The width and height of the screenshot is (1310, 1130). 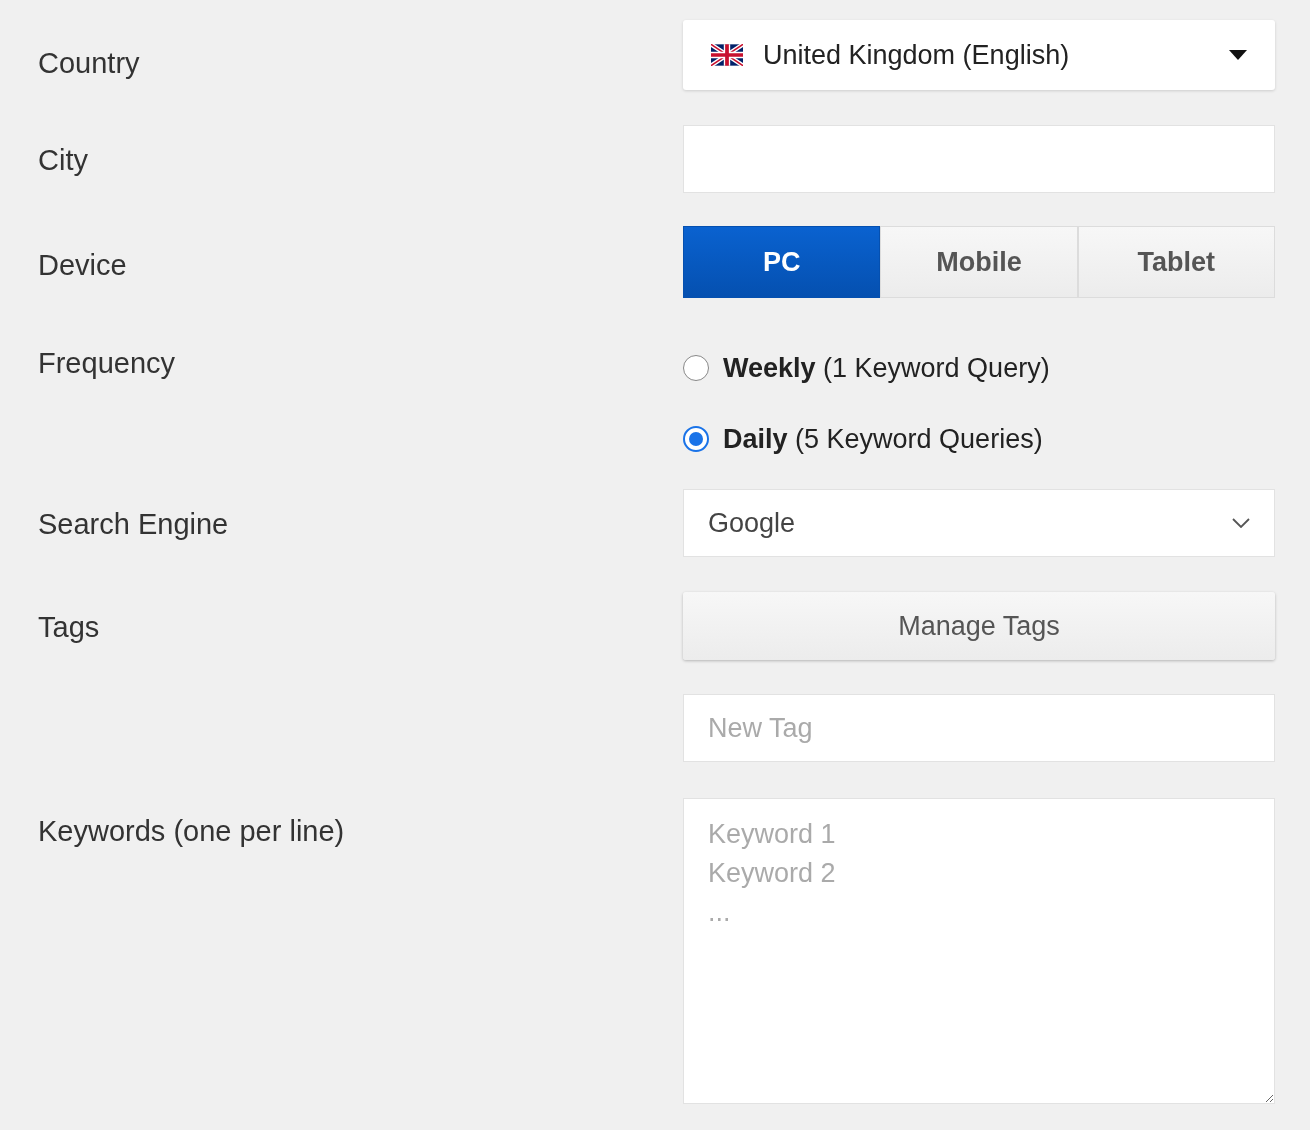 What do you see at coordinates (979, 55) in the screenshot?
I see `country-select: United Kingdom (English)` at bounding box center [979, 55].